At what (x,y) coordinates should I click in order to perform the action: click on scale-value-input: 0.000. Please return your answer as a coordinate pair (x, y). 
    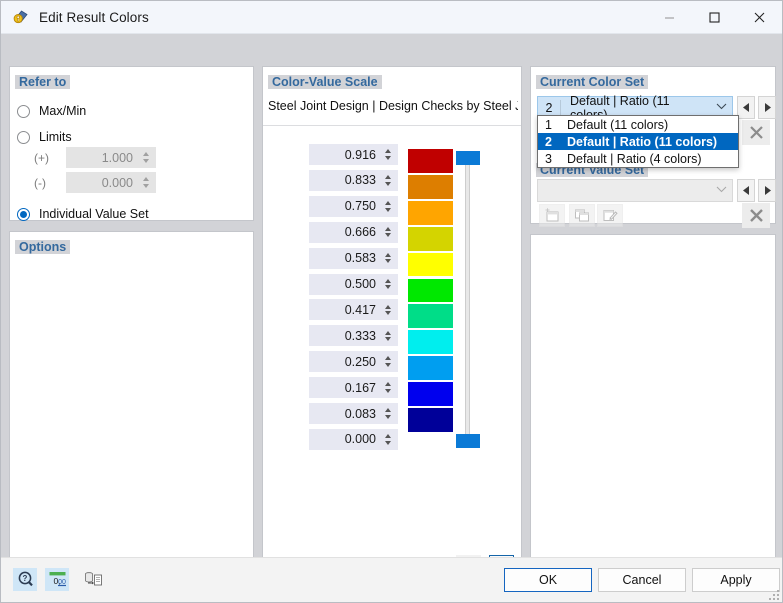
    Looking at the image, I should click on (353, 439).